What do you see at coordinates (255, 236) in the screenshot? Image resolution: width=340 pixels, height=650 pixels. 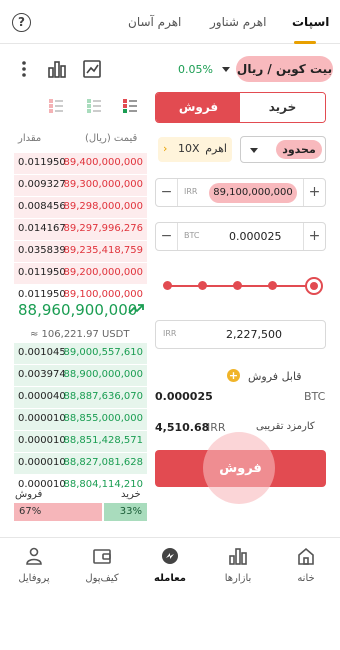 I see `amount-value: 0.000025` at bounding box center [255, 236].